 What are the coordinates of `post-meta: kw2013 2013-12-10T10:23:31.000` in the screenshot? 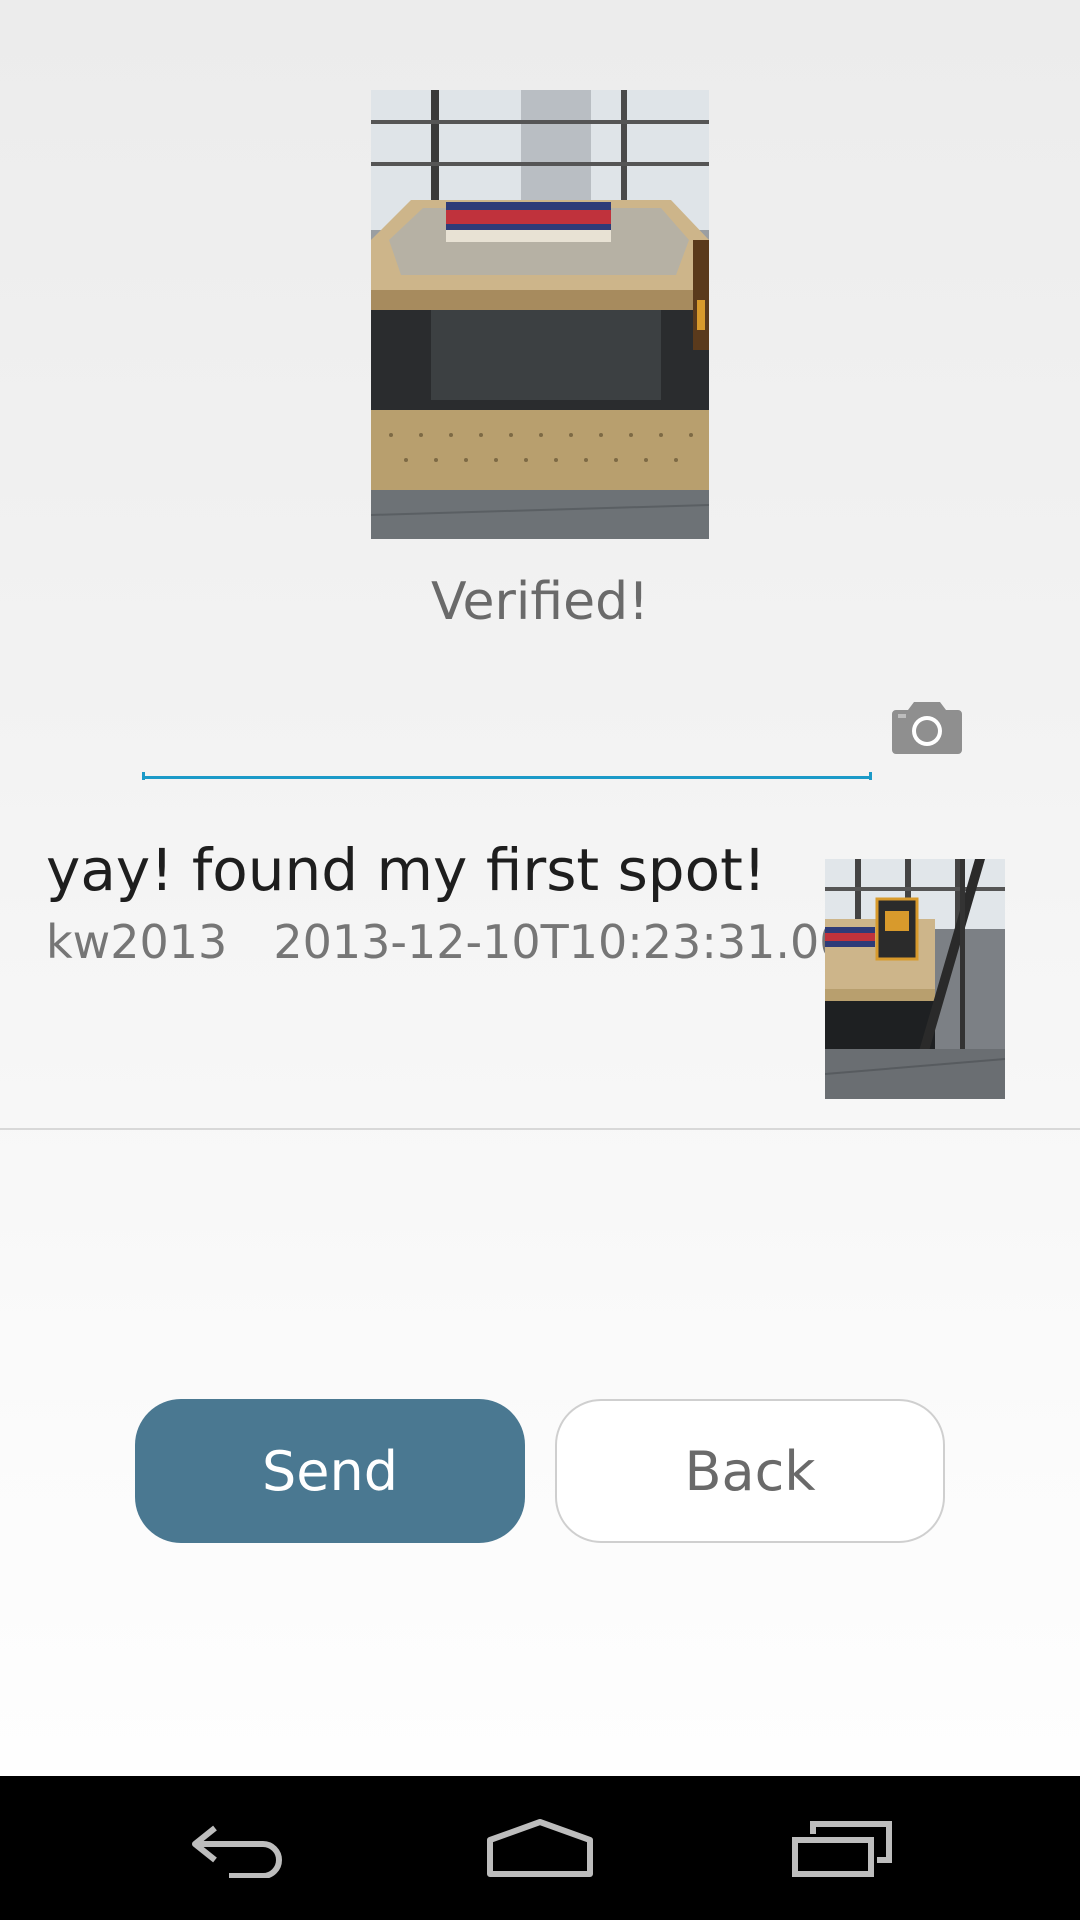 It's located at (436, 942).